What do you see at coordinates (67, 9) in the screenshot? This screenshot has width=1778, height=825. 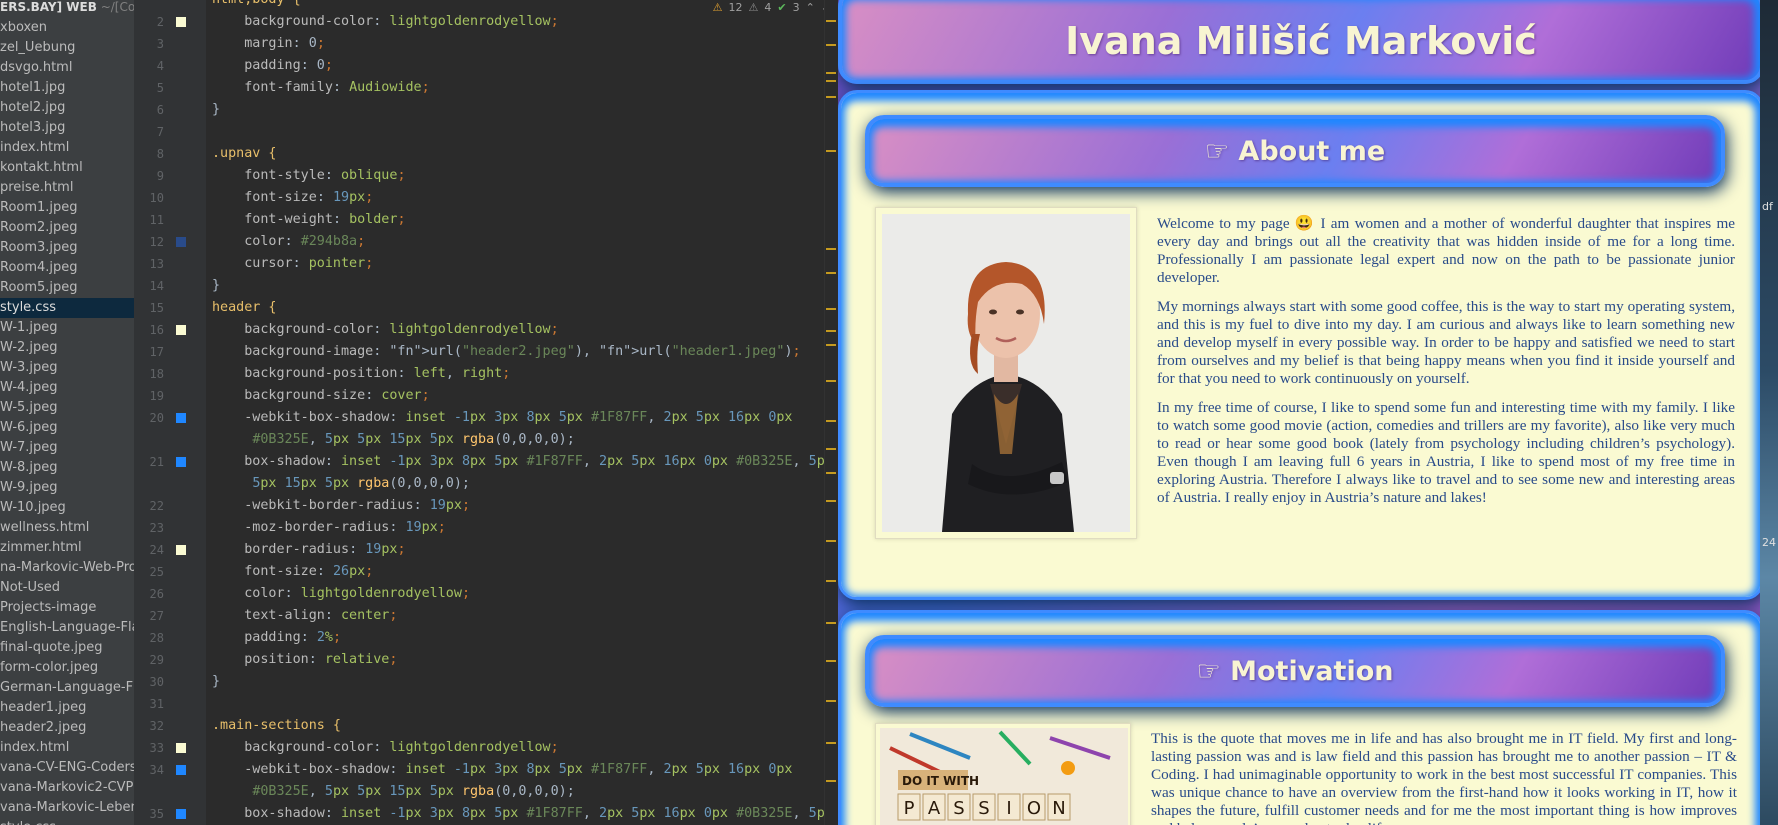 I see `project-root-header: ERS.BAY] WEB ~/[Co` at bounding box center [67, 9].